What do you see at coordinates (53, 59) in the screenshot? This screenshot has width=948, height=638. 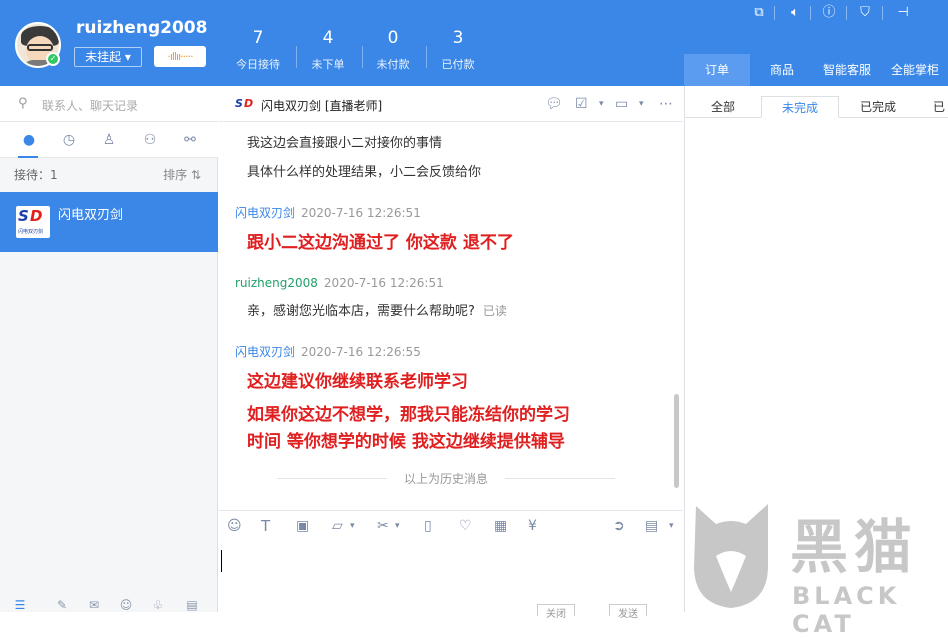 I see `online-check-icon: ✓` at bounding box center [53, 59].